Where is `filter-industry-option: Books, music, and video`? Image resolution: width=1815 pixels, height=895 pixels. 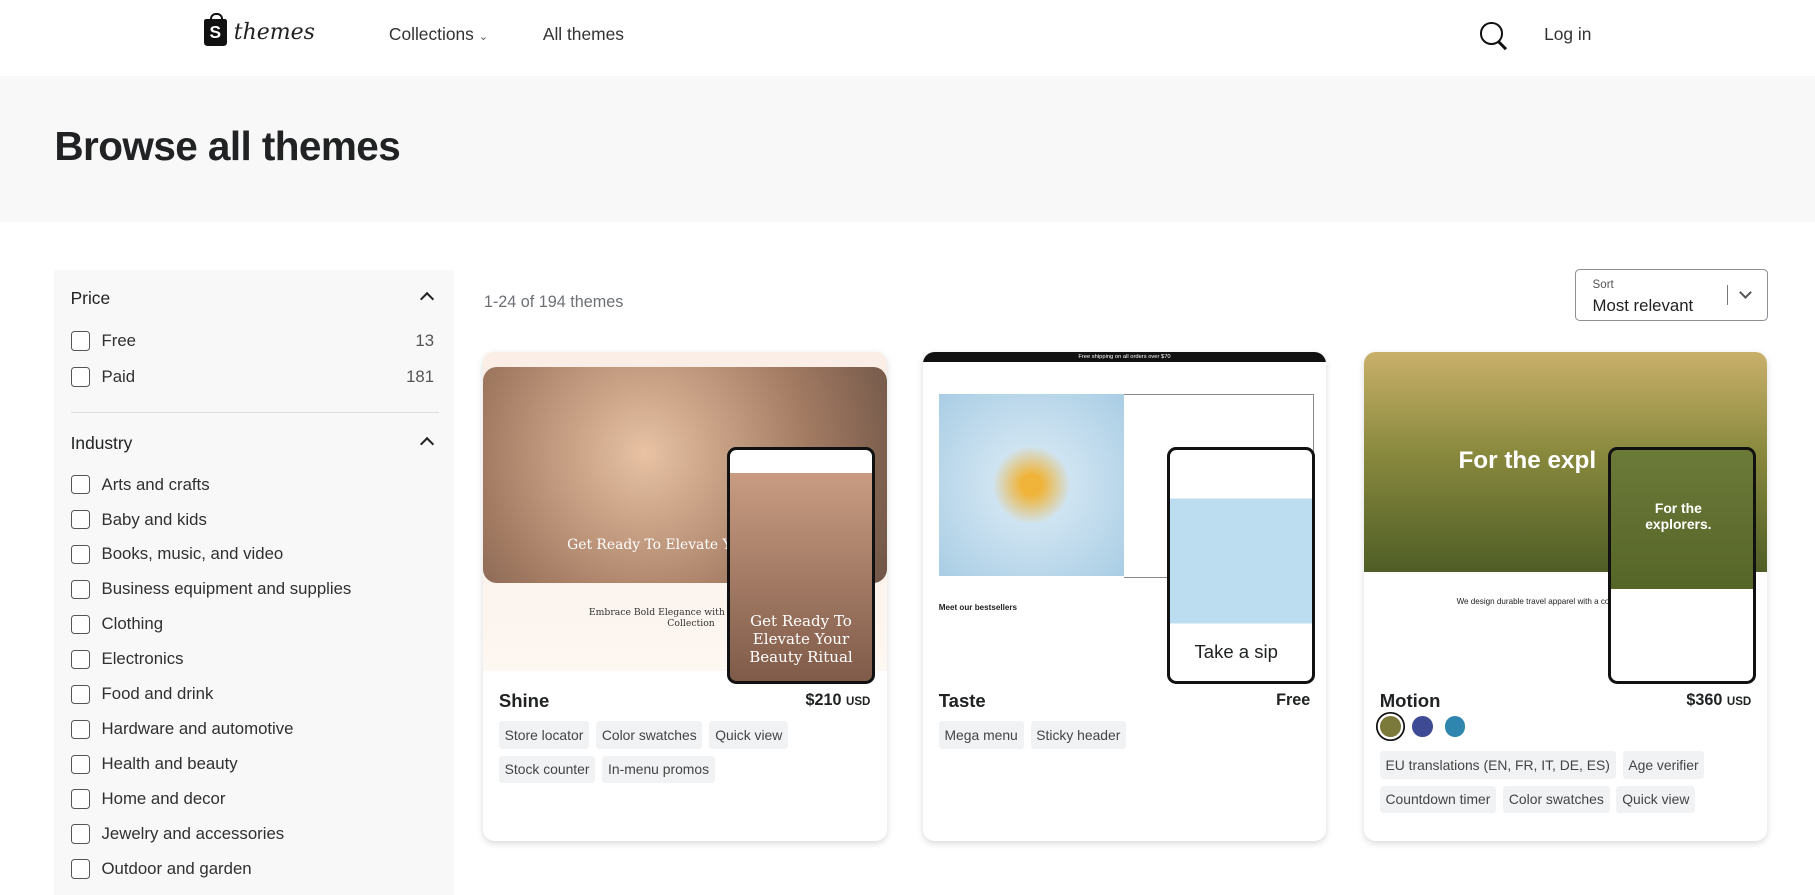 filter-industry-option: Books, music, and video is located at coordinates (252, 554).